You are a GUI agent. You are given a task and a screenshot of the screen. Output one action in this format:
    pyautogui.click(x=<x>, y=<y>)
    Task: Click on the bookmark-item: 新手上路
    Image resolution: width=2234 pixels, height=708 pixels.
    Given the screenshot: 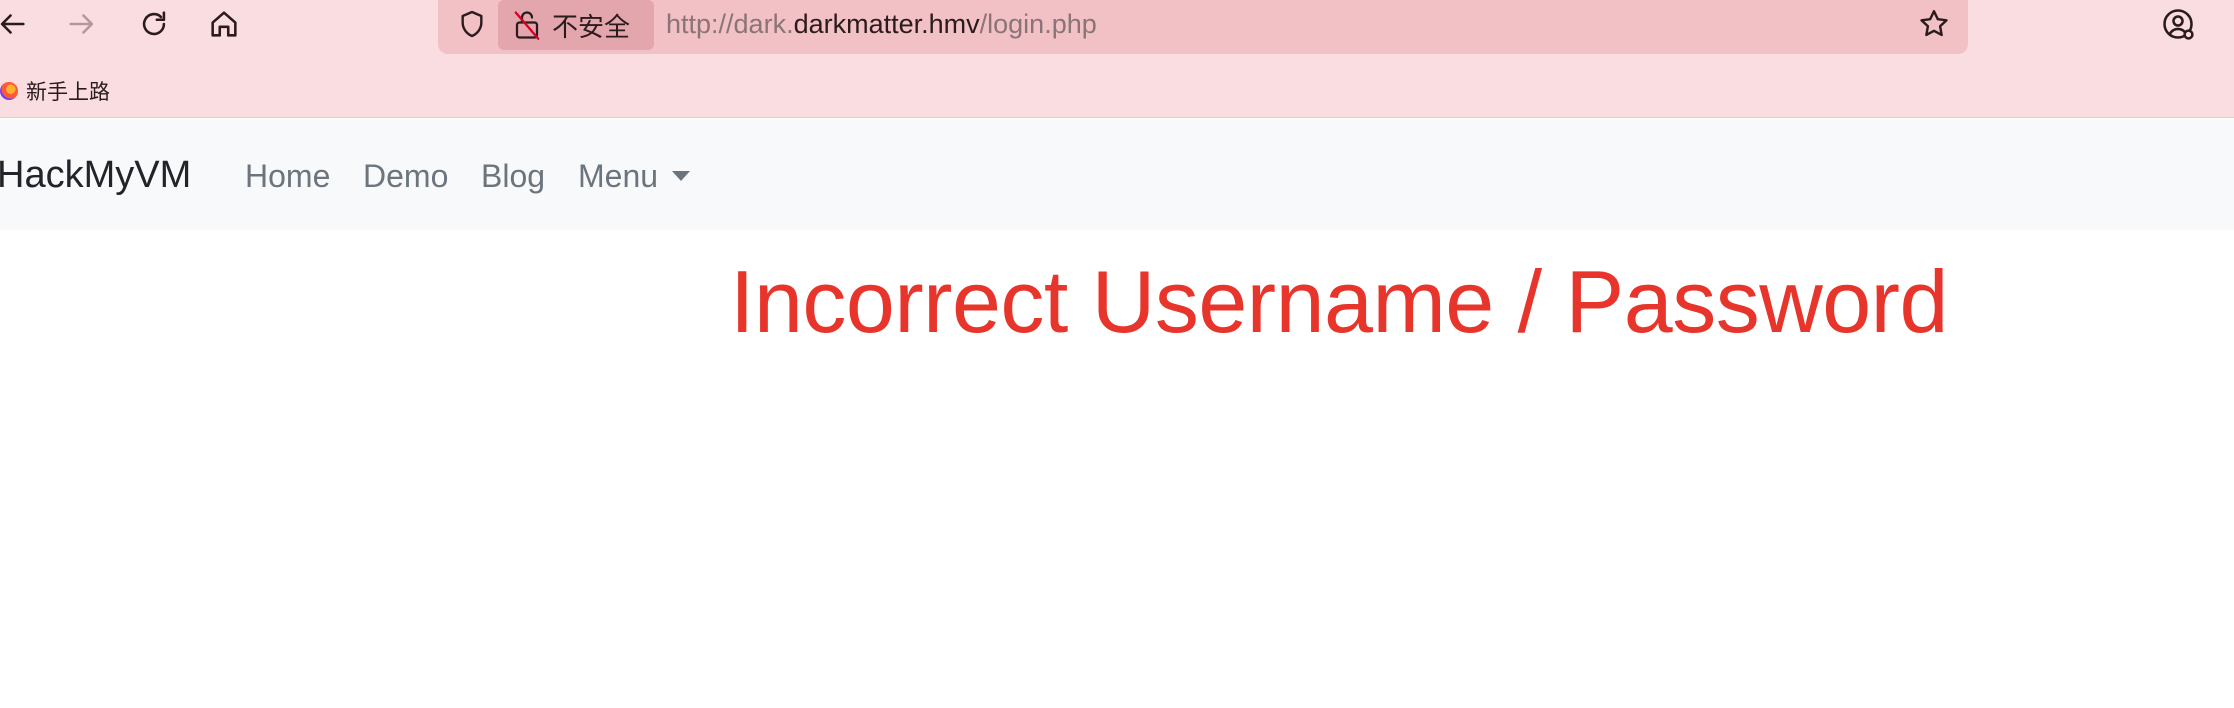 What is the action you would take?
    pyautogui.click(x=55, y=91)
    